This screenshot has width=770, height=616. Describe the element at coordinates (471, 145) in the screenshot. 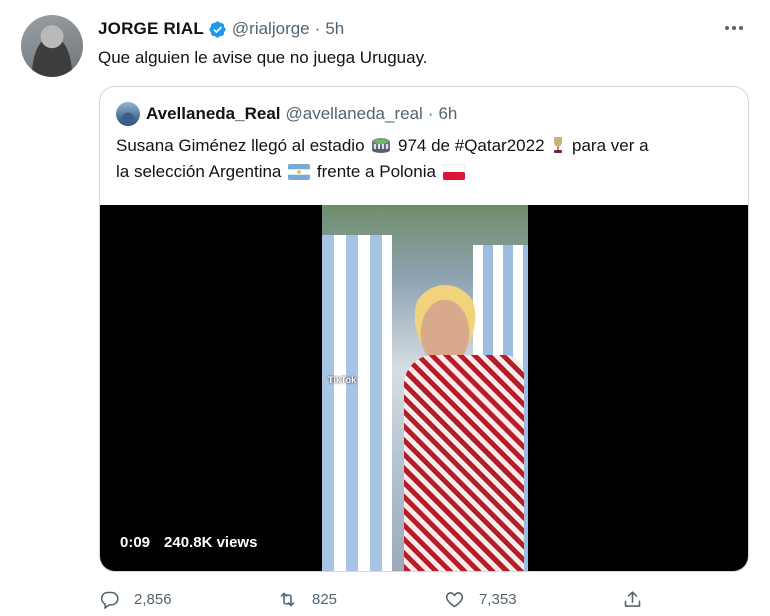

I see `quoted-text-part: 974 de #Qatar2022` at that location.